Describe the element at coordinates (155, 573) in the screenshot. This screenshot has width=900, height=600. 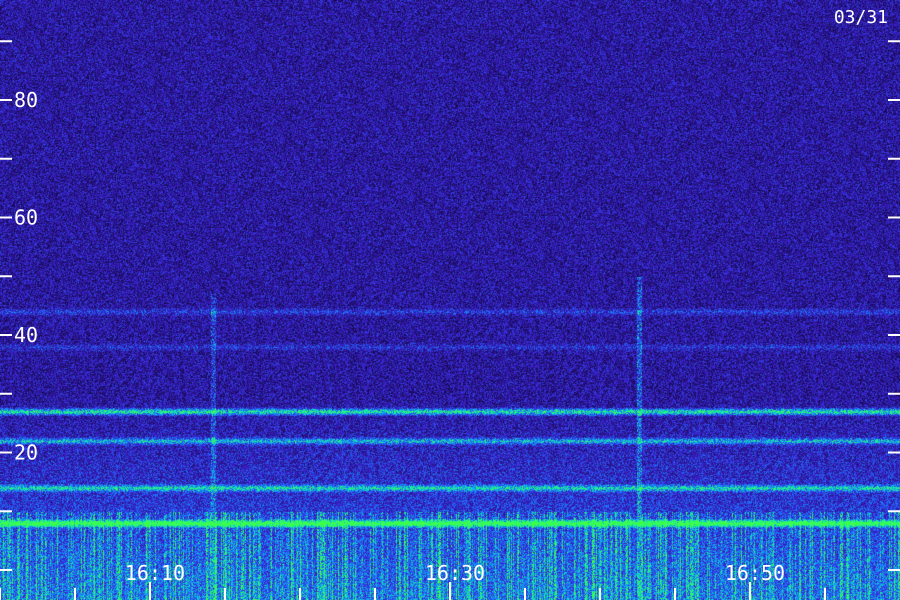
I see `x-tick-label: 16:10` at that location.